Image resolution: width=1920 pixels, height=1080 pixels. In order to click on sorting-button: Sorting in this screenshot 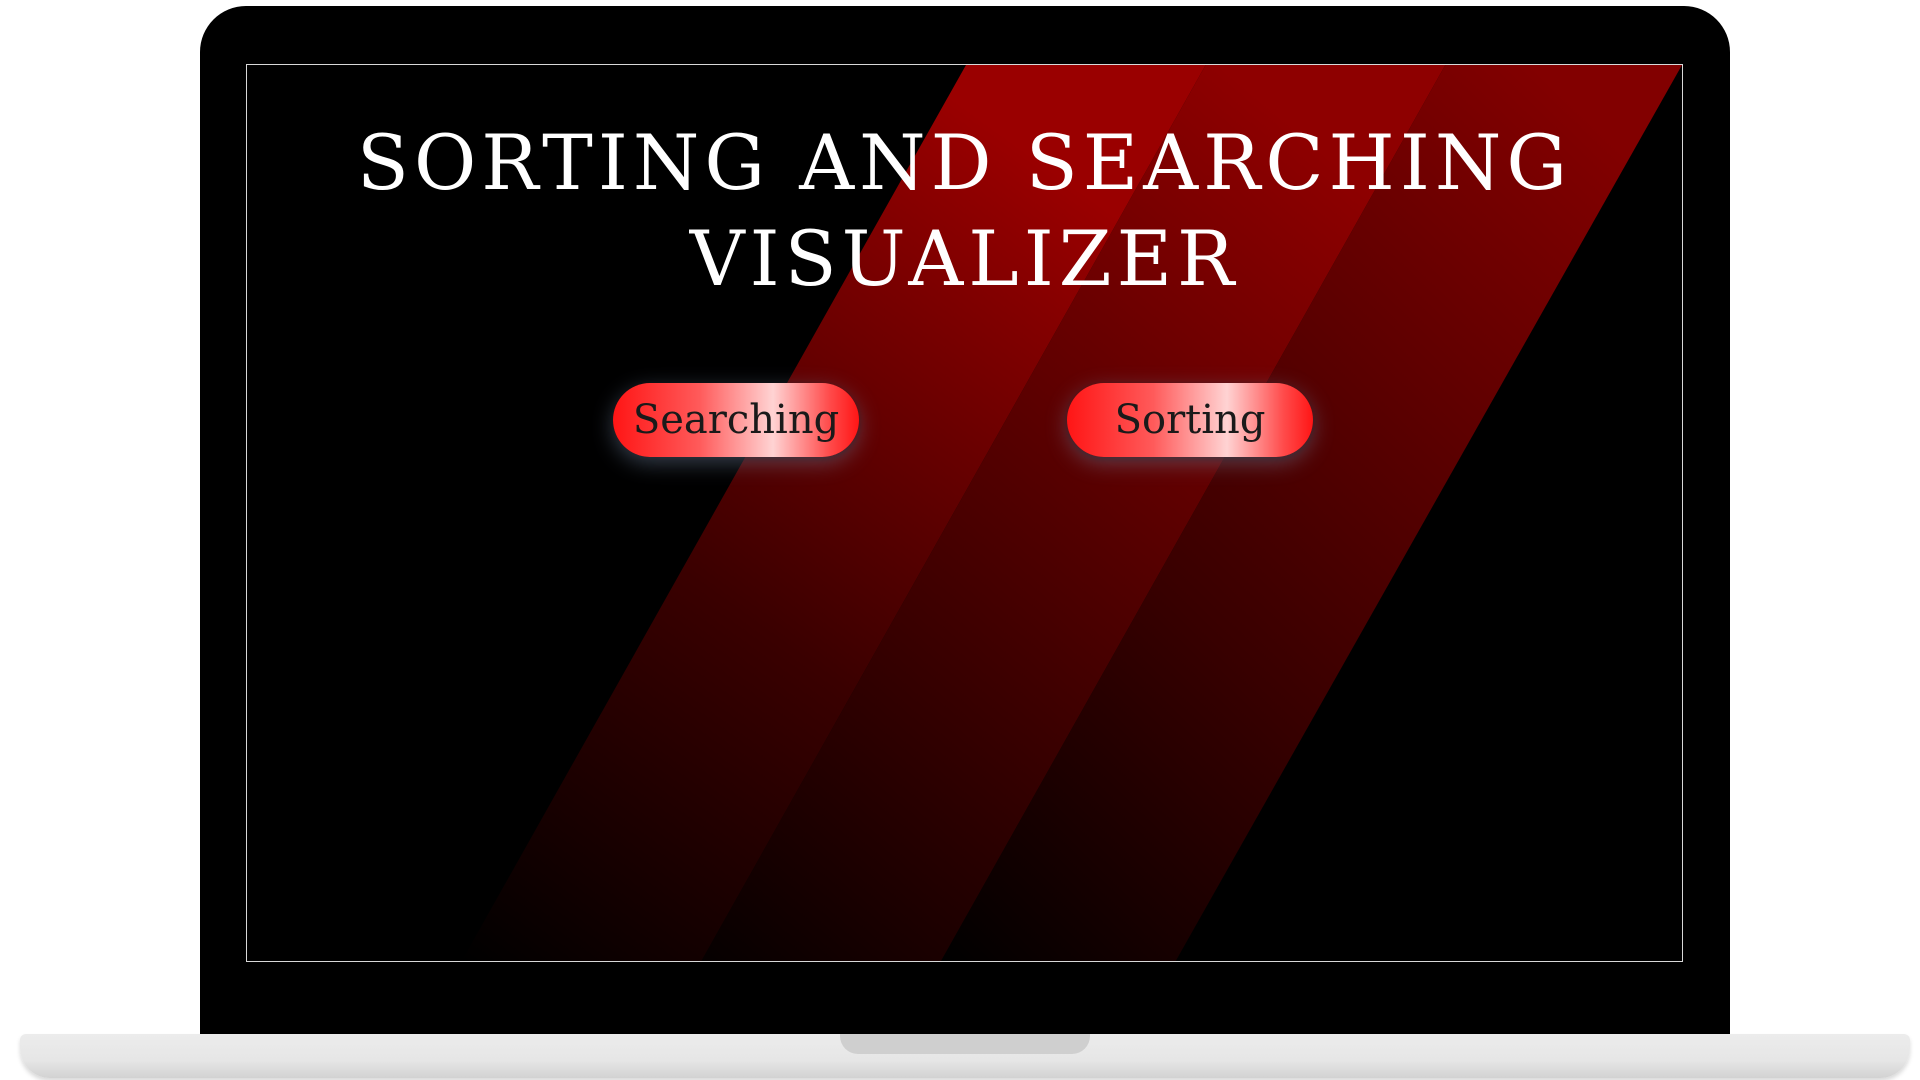, I will do `click(1190, 420)`.